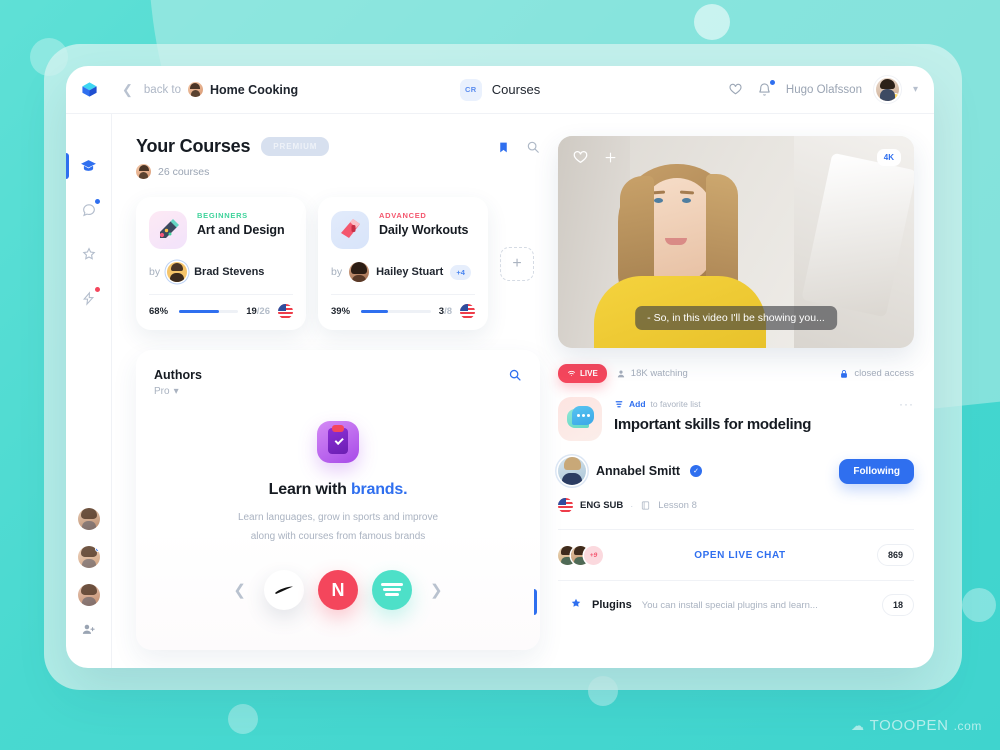 The width and height of the screenshot is (1000, 750). Describe the element at coordinates (316, 157) in the screenshot. I see `courses-header-left: Your Courses PREMIUM 26 courses` at that location.